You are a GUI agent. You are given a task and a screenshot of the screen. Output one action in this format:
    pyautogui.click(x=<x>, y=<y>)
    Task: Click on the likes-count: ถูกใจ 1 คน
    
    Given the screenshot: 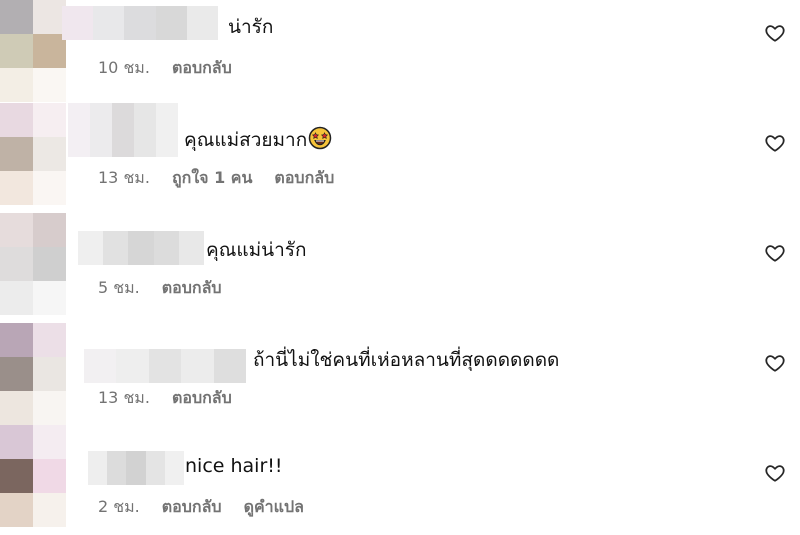 What is the action you would take?
    pyautogui.click(x=212, y=178)
    